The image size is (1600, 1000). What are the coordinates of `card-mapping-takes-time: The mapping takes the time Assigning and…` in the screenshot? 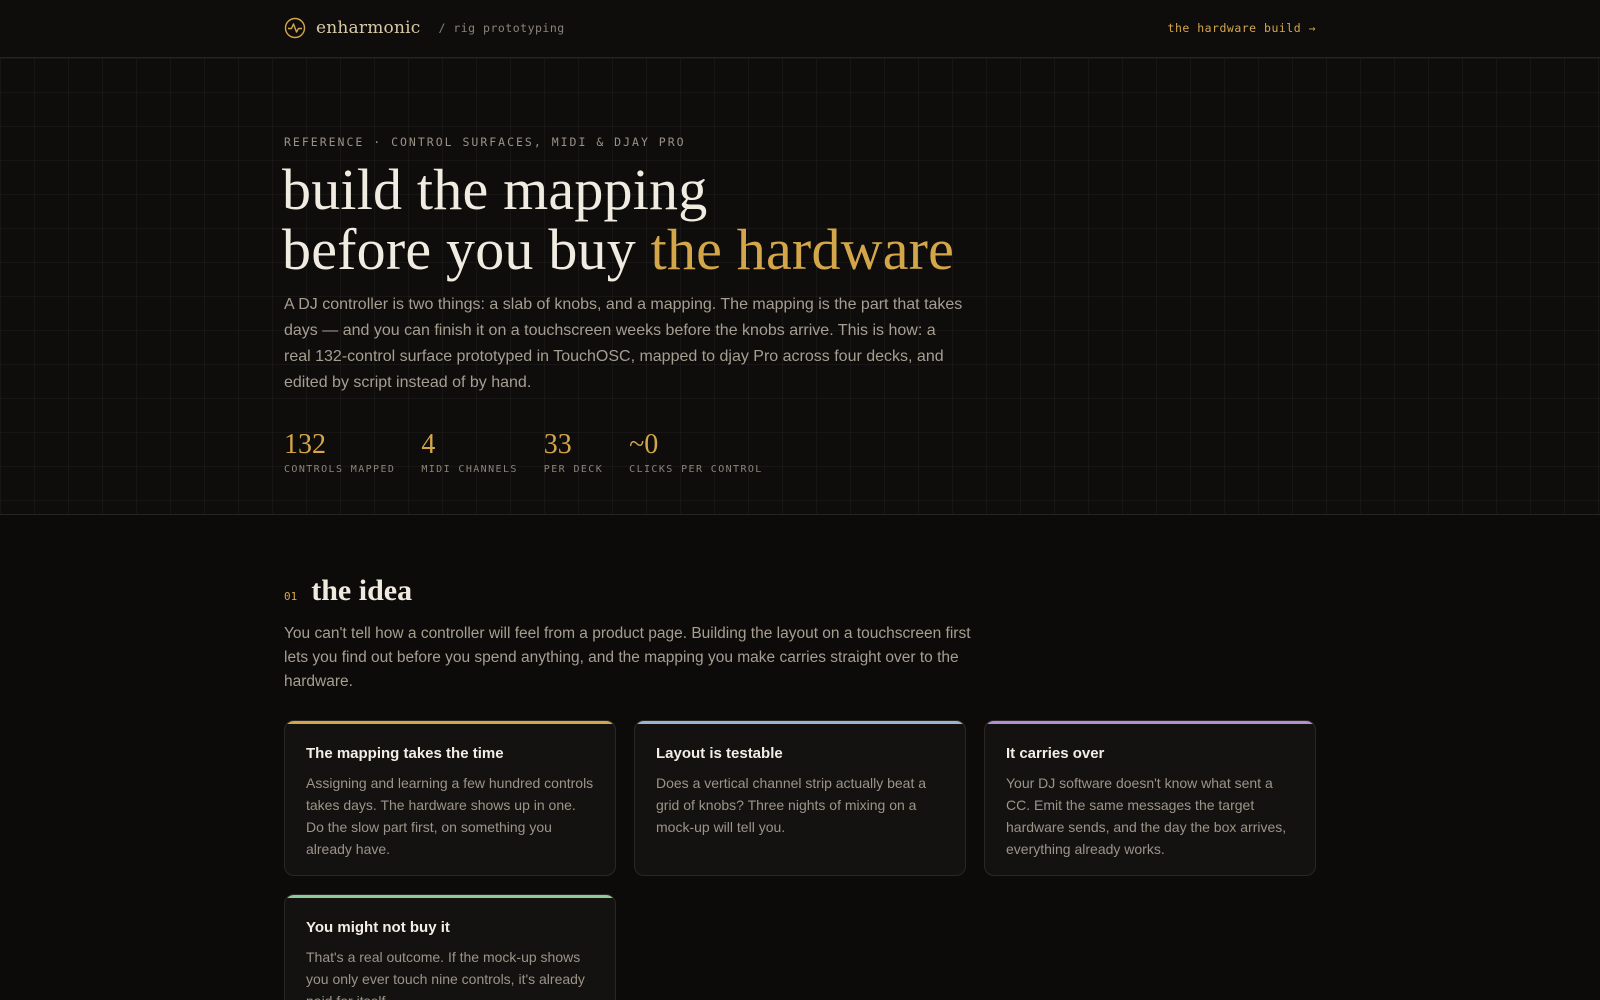 It's located at (450, 798).